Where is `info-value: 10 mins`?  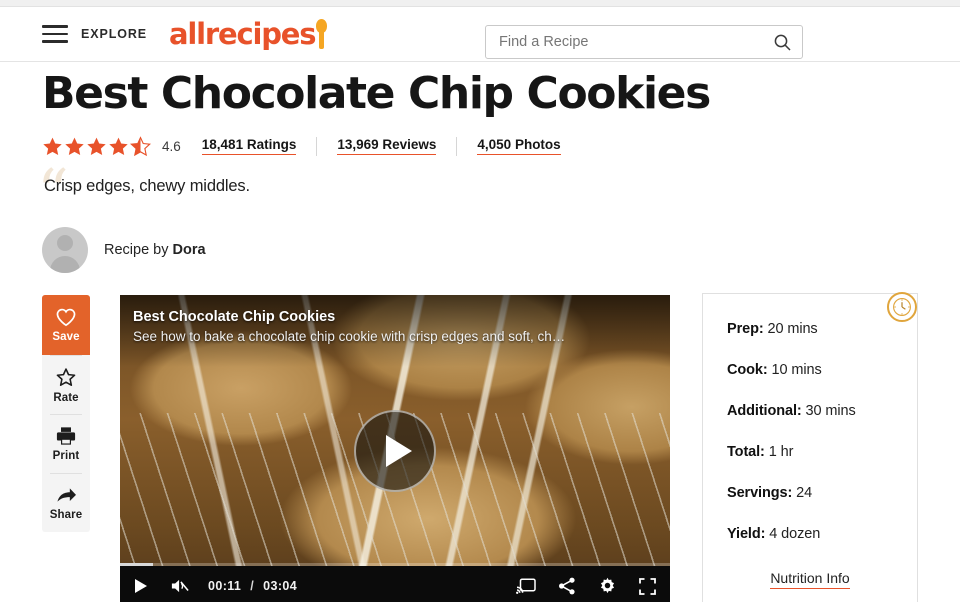 info-value: 10 mins is located at coordinates (794, 370).